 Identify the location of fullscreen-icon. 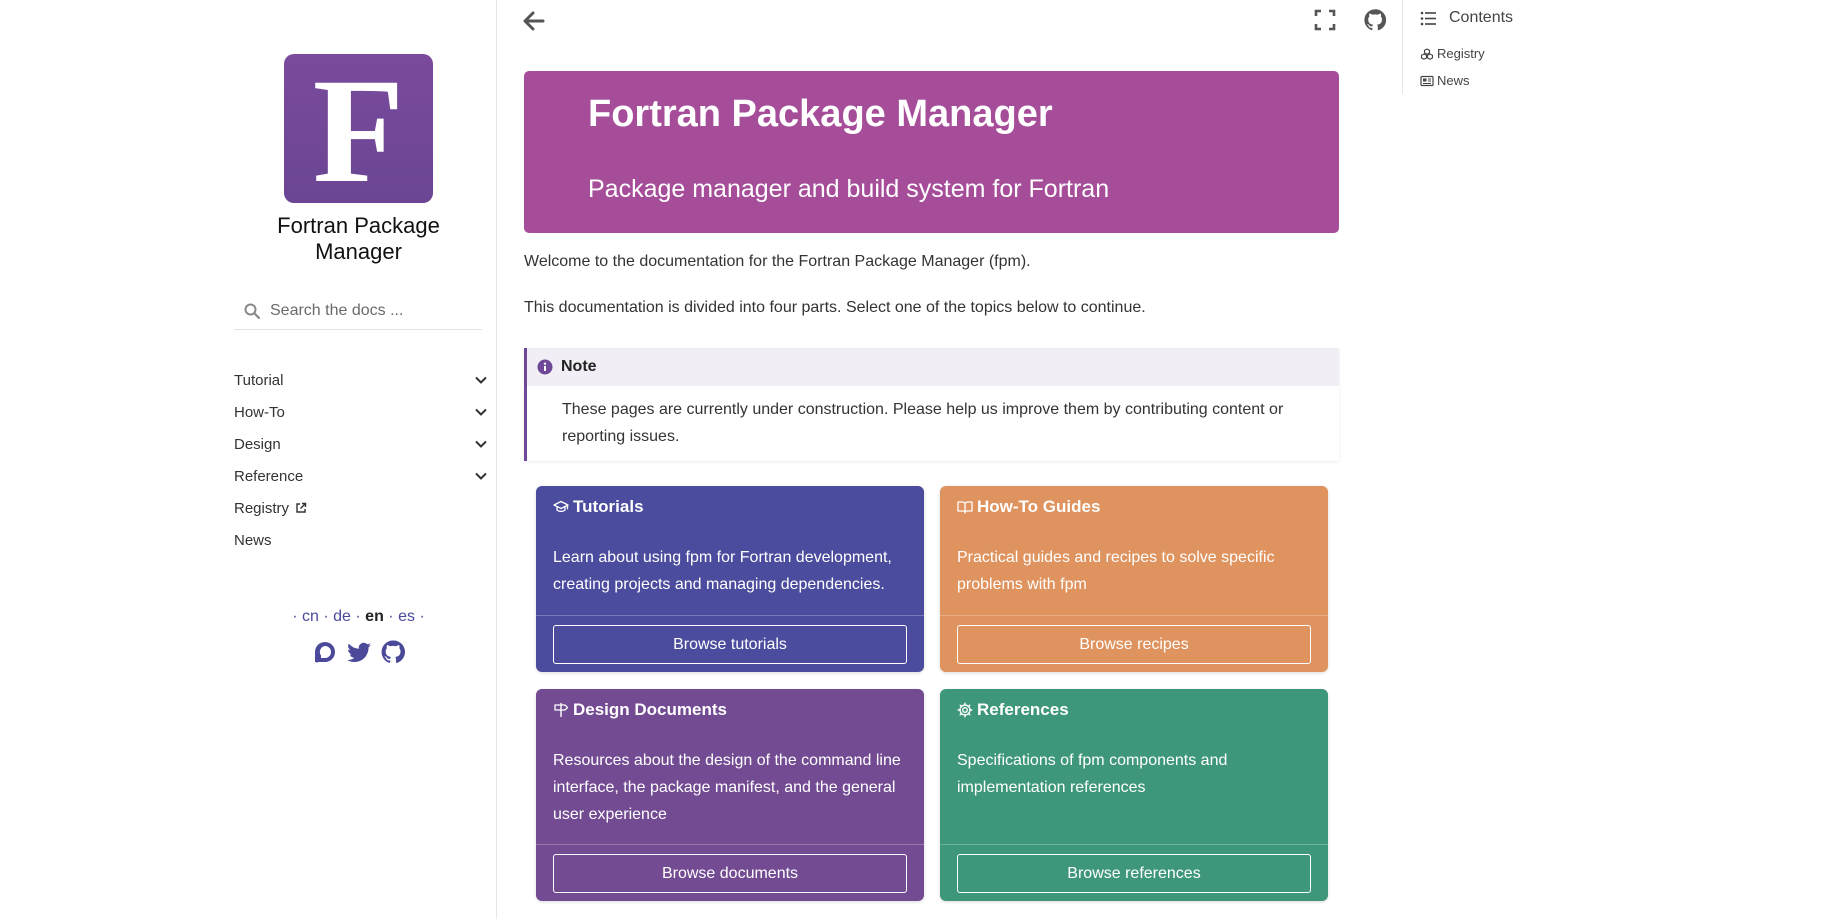
(1325, 20).